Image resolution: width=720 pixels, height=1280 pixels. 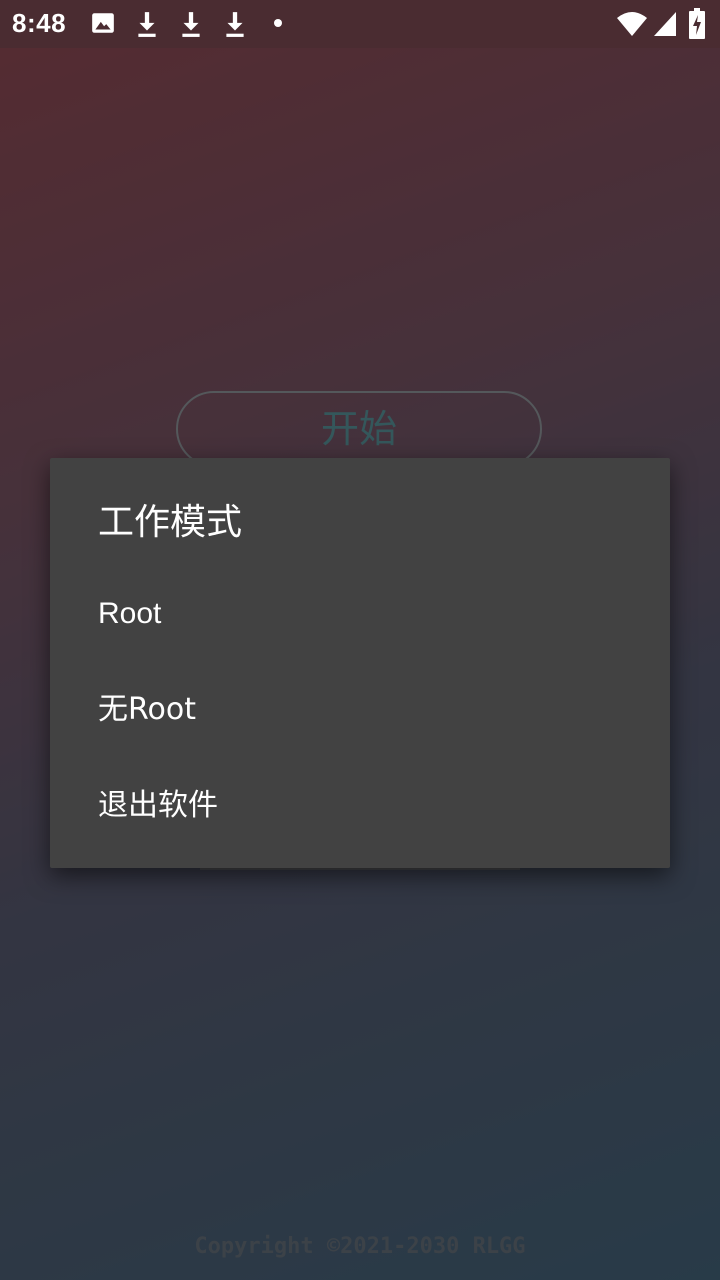 What do you see at coordinates (360, 806) in the screenshot?
I see `option-exit-app: 退出软件` at bounding box center [360, 806].